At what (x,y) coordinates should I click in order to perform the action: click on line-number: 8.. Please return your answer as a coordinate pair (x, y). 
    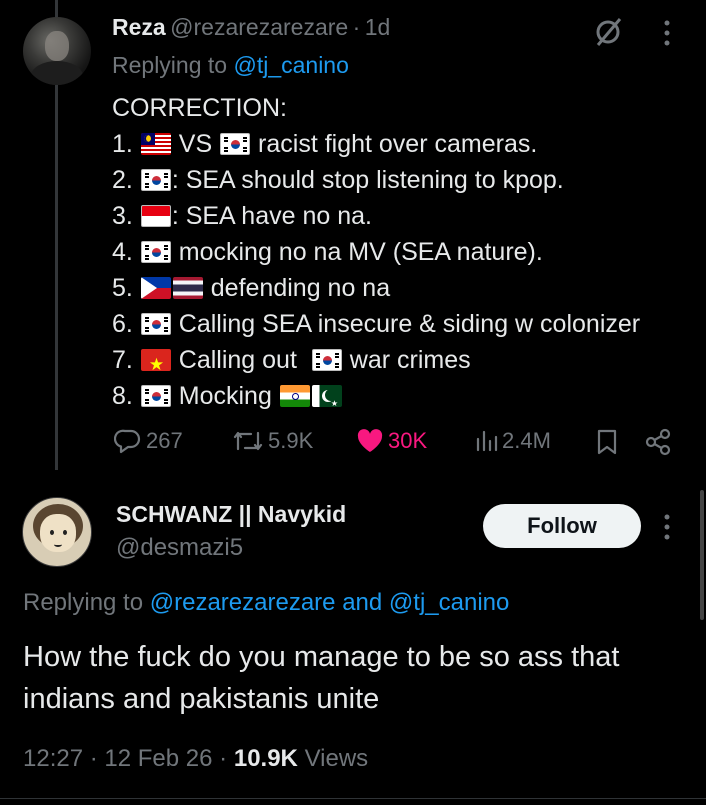
    Looking at the image, I should click on (122, 396).